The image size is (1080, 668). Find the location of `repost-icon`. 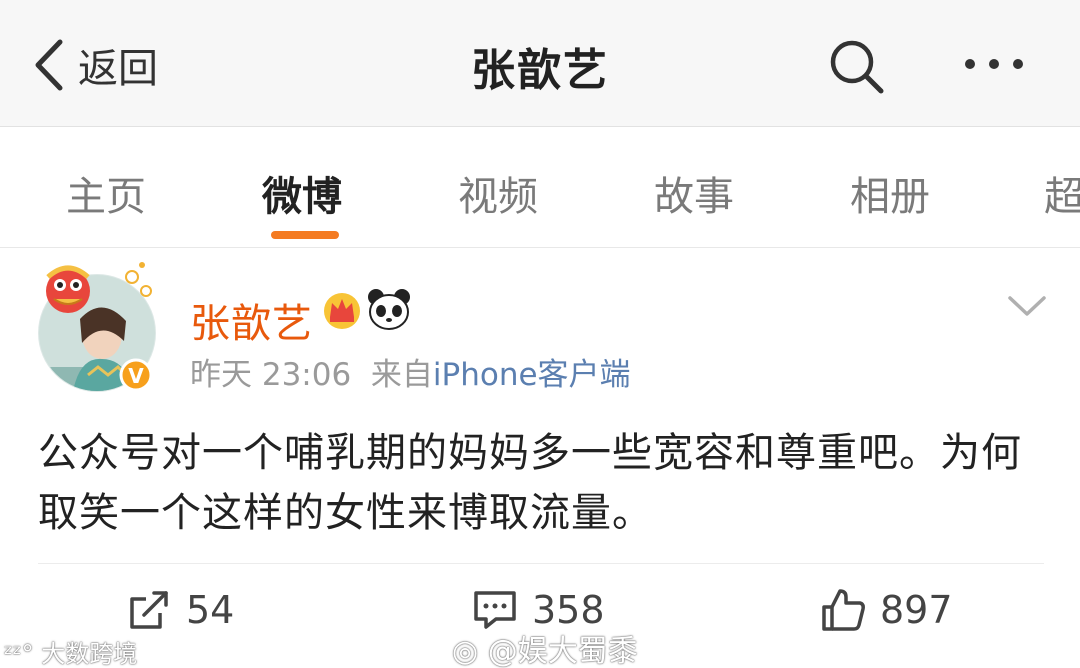

repost-icon is located at coordinates (149, 610).